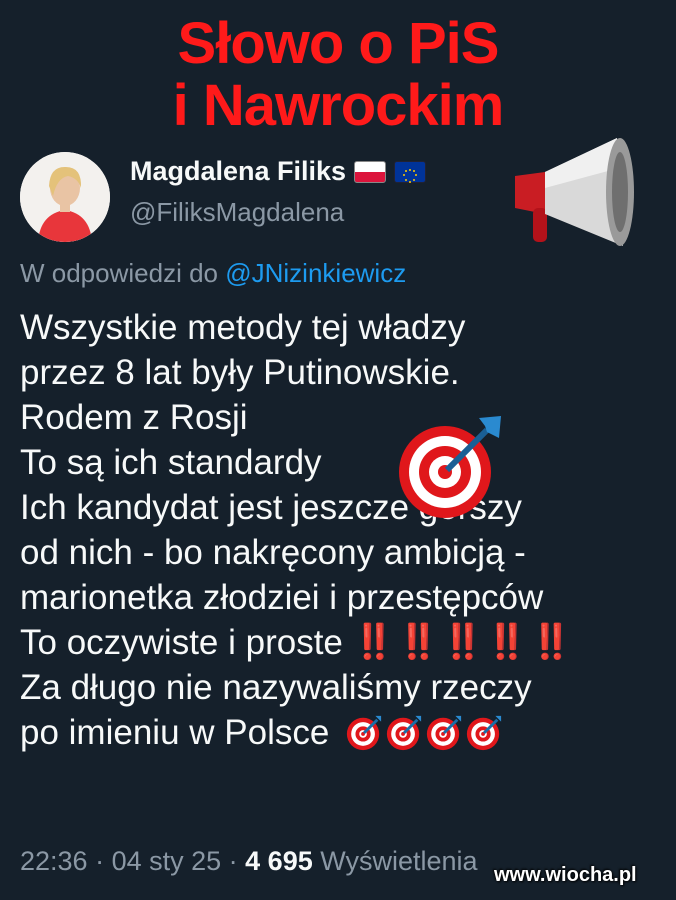 The height and width of the screenshot is (900, 676). I want to click on views-count: 4 695, so click(279, 861).